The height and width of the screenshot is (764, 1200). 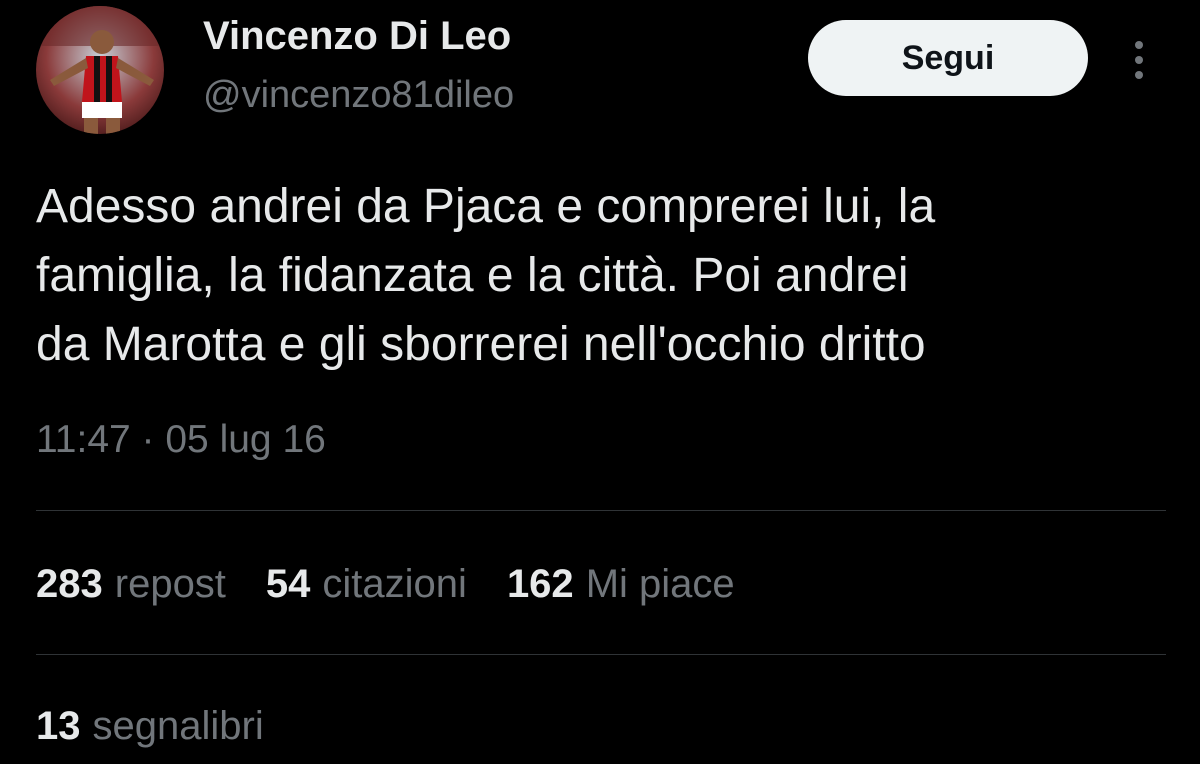 I want to click on repost-count: 283 repost, so click(x=131, y=584).